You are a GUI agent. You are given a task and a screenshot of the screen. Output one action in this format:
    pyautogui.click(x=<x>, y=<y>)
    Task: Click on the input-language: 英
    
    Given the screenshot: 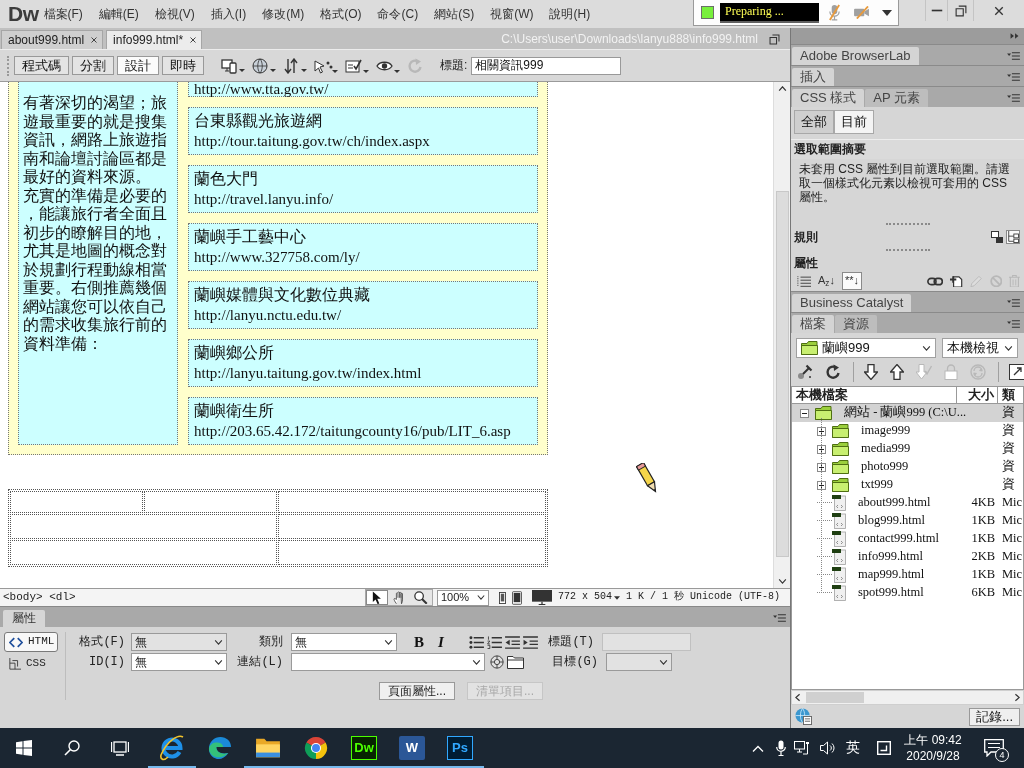 What is the action you would take?
    pyautogui.click(x=853, y=748)
    